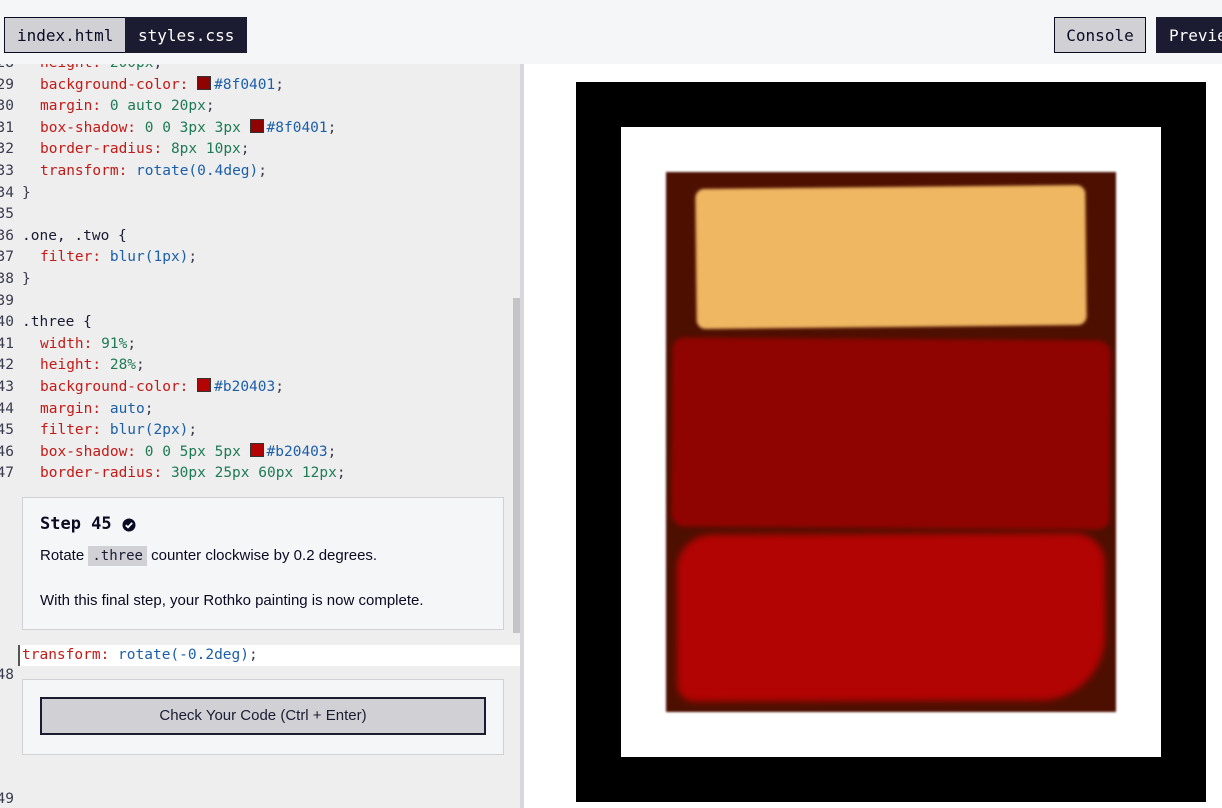 The height and width of the screenshot is (808, 1222). I want to click on code-text: }, so click(26, 279).